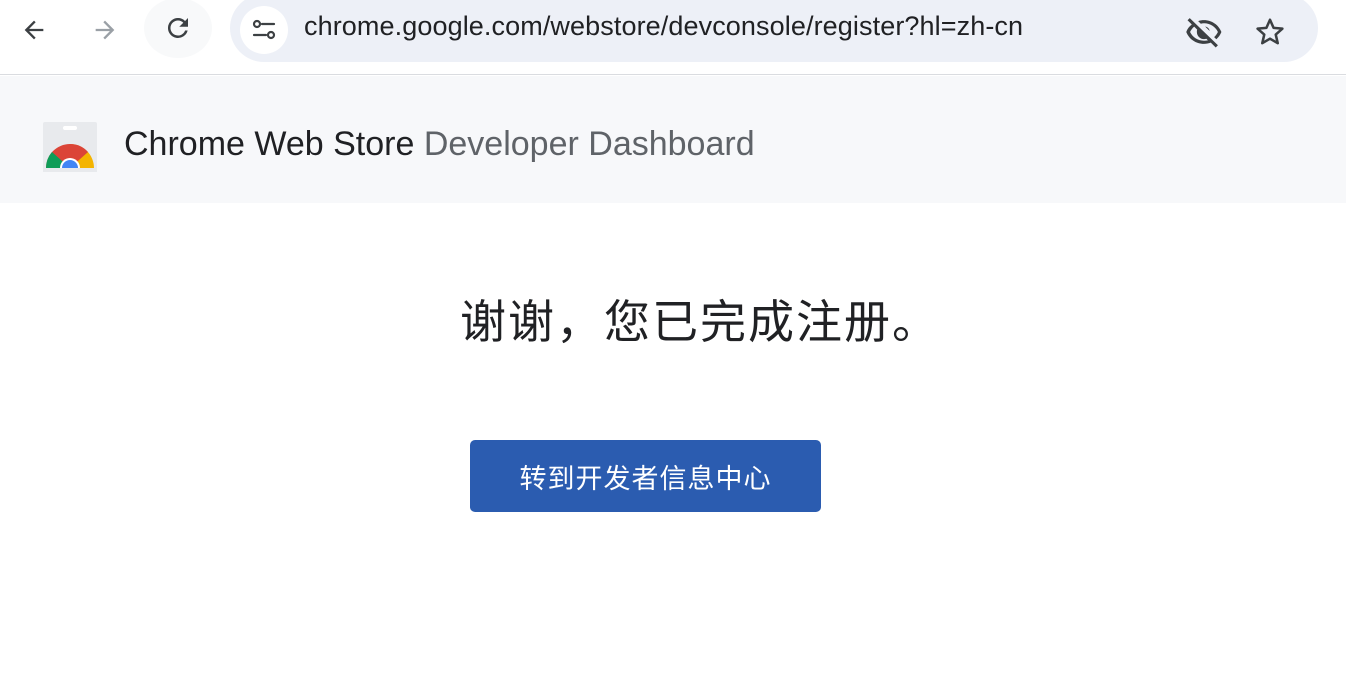 Image resolution: width=1346 pixels, height=700 pixels. I want to click on arrow-forward-icon, so click(105, 30).